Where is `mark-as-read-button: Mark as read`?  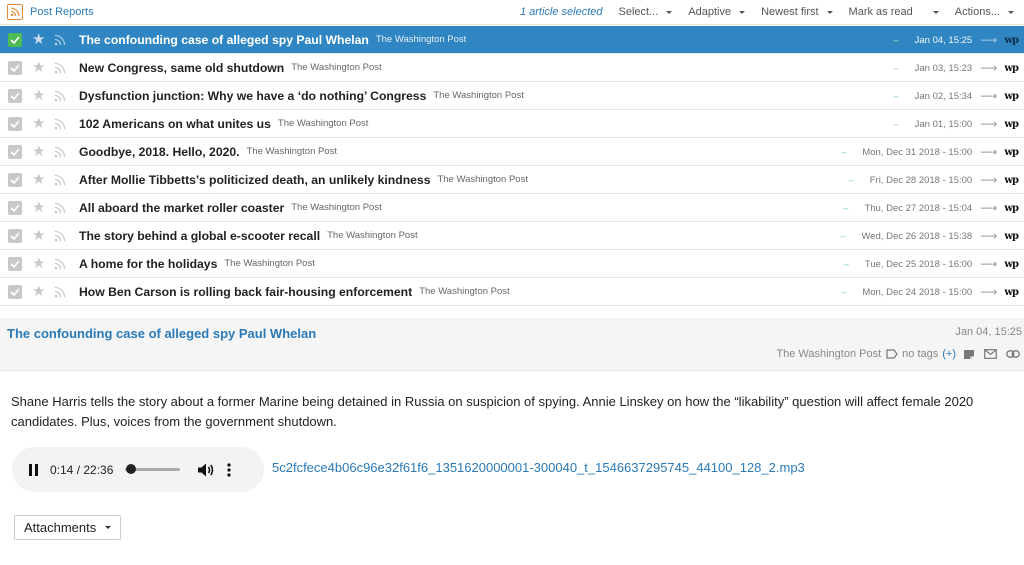 mark-as-read-button: Mark as read is located at coordinates (894, 12).